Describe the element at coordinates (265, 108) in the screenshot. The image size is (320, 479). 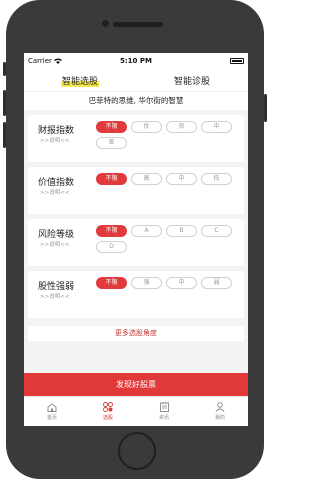
I see `power-button` at that location.